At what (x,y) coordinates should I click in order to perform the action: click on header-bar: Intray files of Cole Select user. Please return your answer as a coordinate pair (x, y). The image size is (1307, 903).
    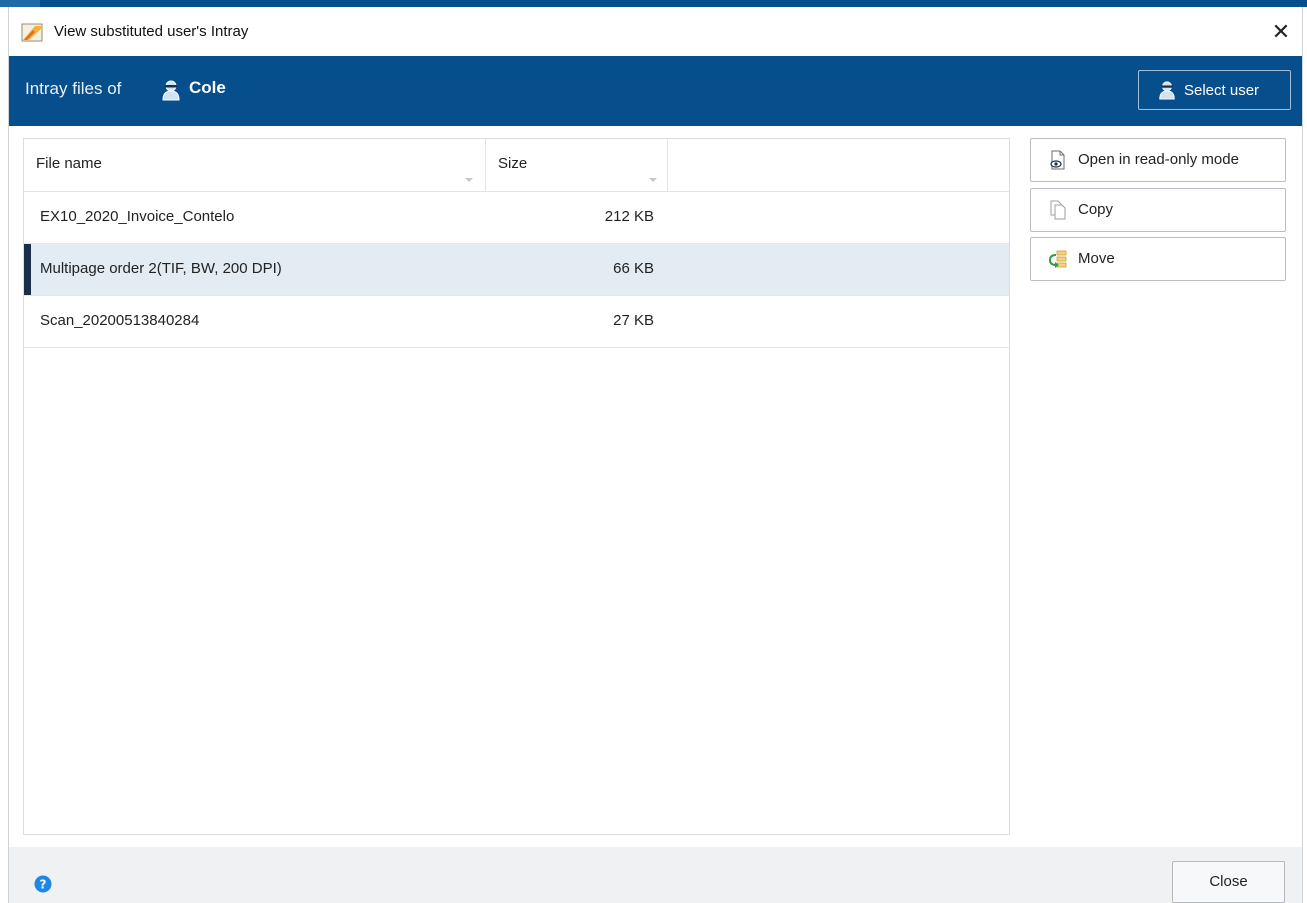
    Looking at the image, I should click on (655, 91).